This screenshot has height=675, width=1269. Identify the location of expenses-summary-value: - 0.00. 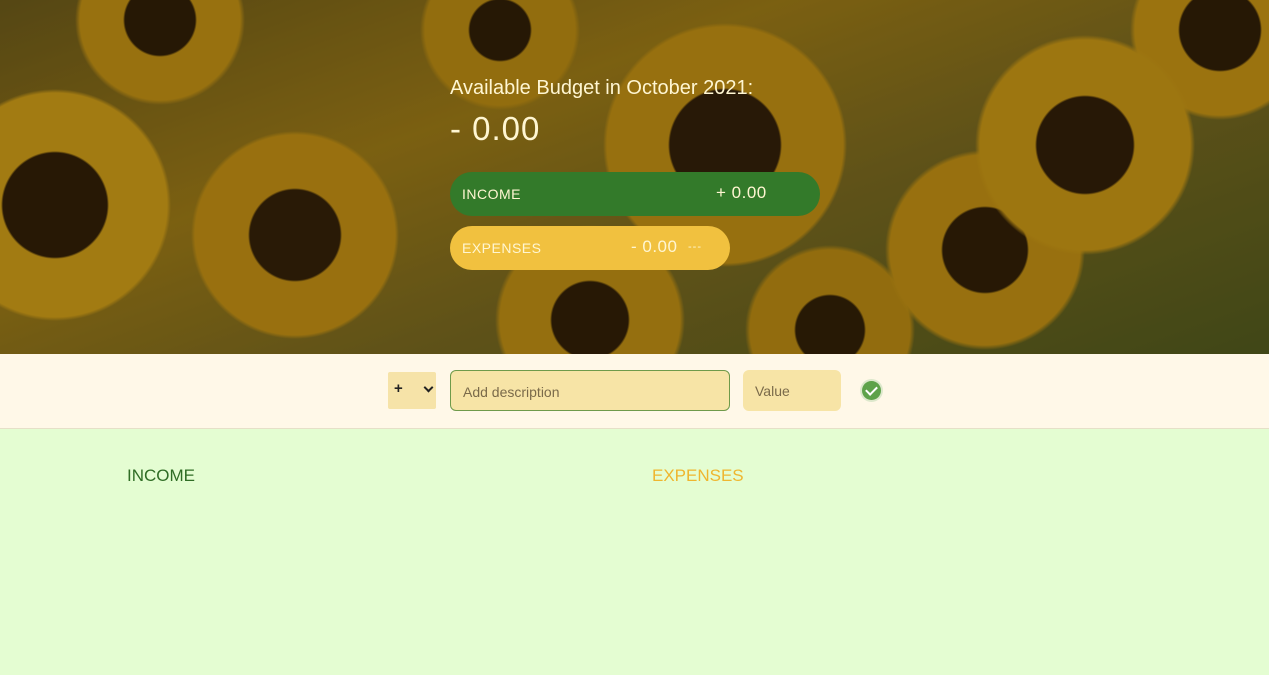
(654, 246).